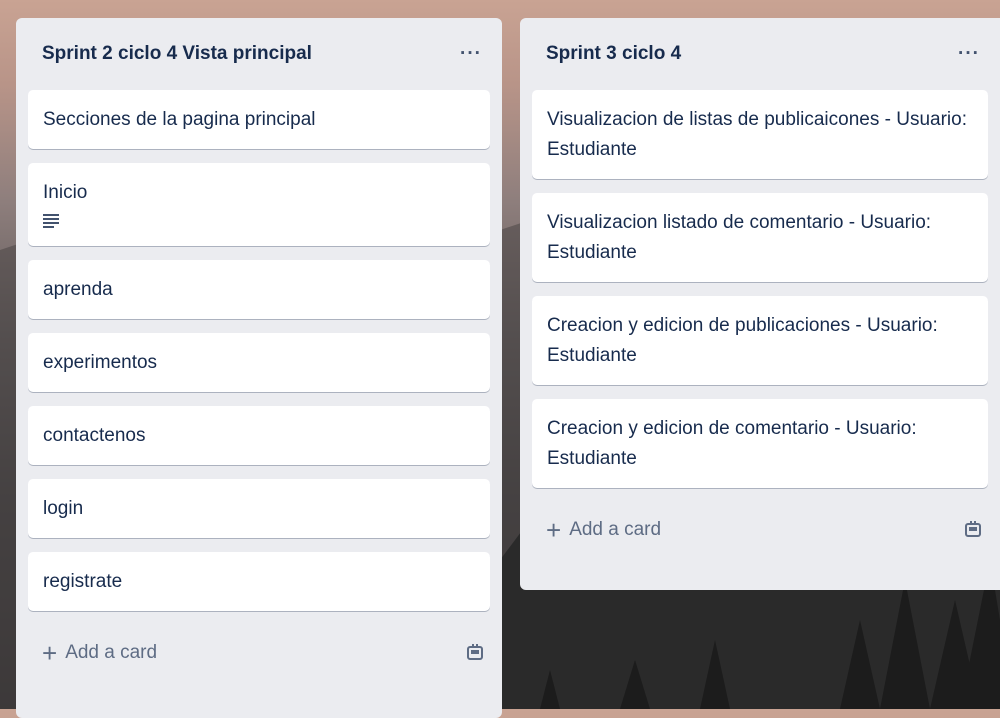 Image resolution: width=1000 pixels, height=718 pixels. Describe the element at coordinates (177, 54) in the screenshot. I see `list-title: Sprint 2 ciclo 4 Vista principal` at that location.